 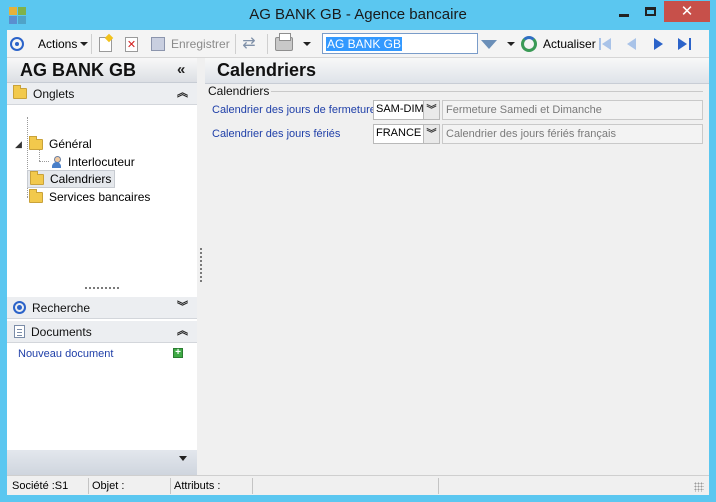 What do you see at coordinates (572, 110) in the screenshot?
I see `closing-calendar-description: Fermeture Samedi et Dimanche` at bounding box center [572, 110].